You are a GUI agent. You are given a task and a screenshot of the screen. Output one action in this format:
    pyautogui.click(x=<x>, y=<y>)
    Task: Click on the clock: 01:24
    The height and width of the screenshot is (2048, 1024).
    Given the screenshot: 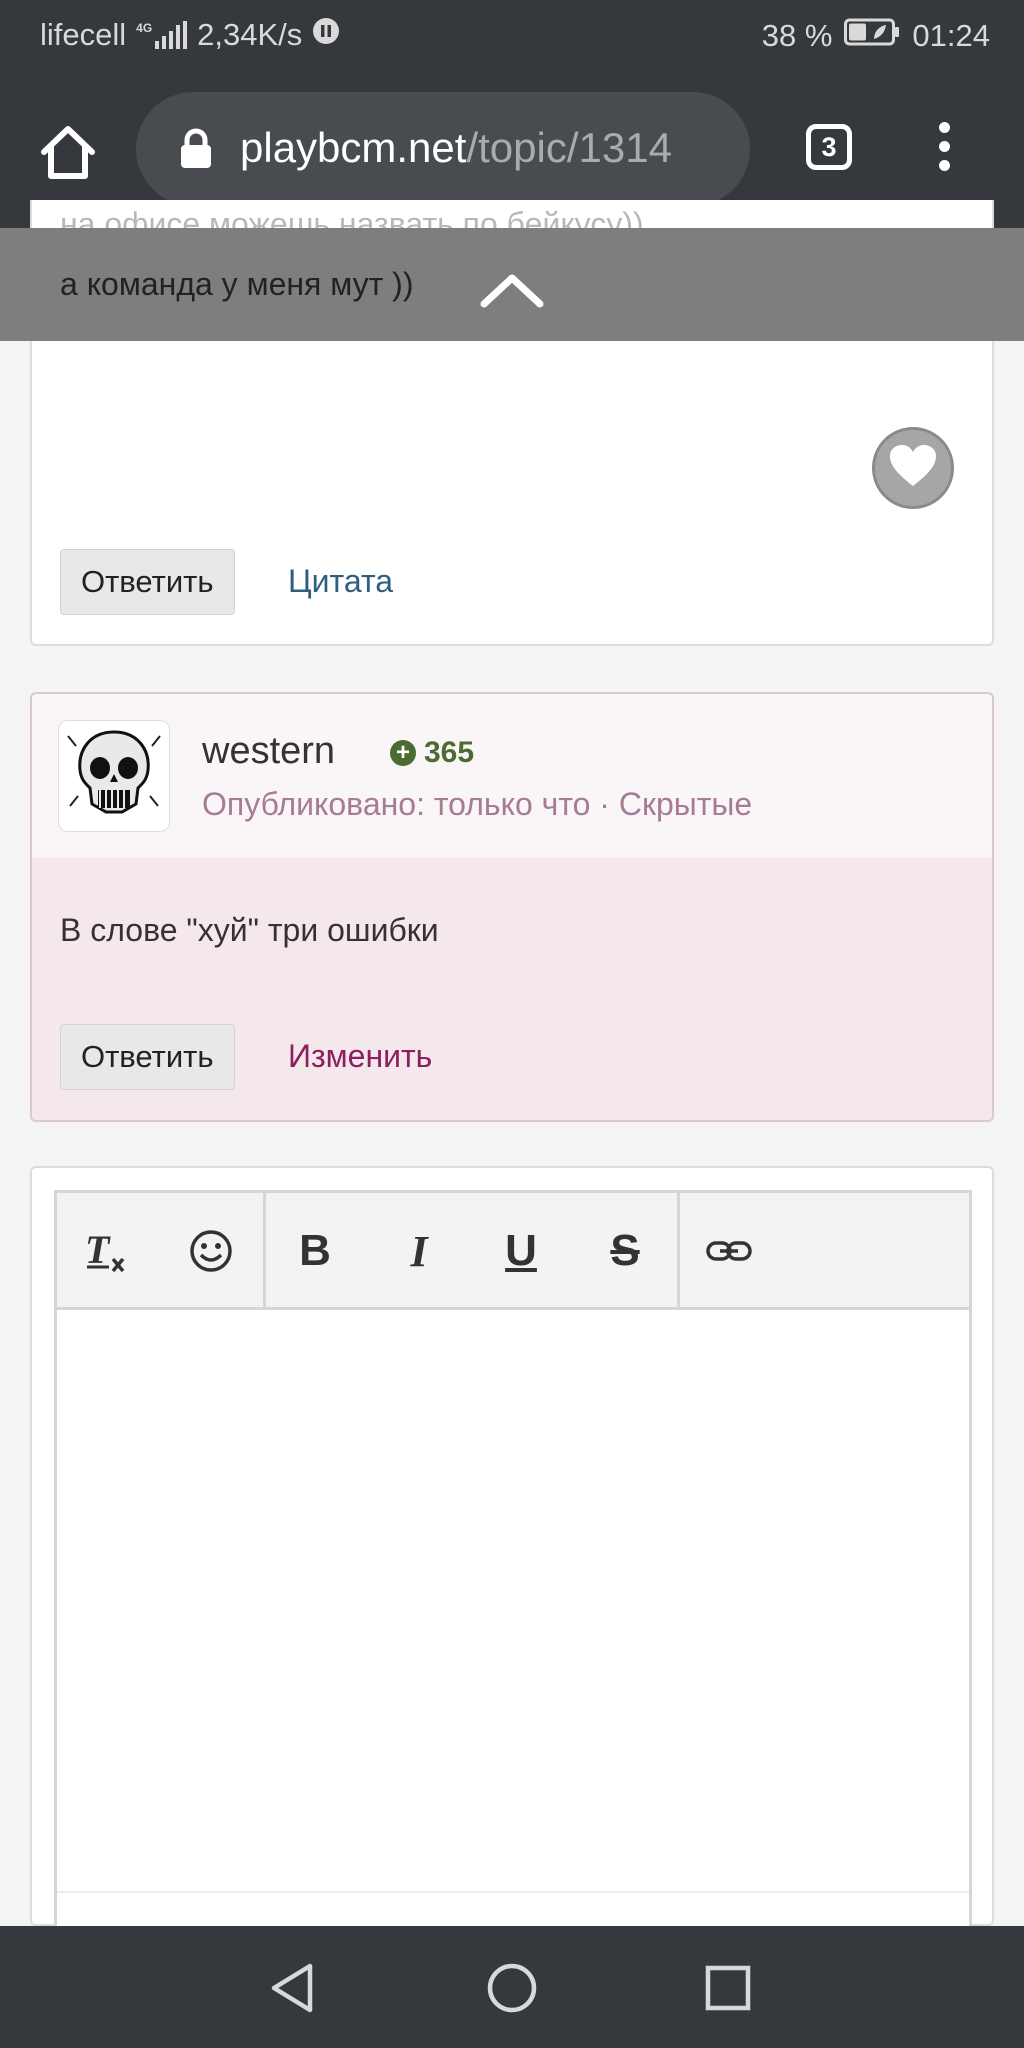 What is the action you would take?
    pyautogui.click(x=951, y=35)
    